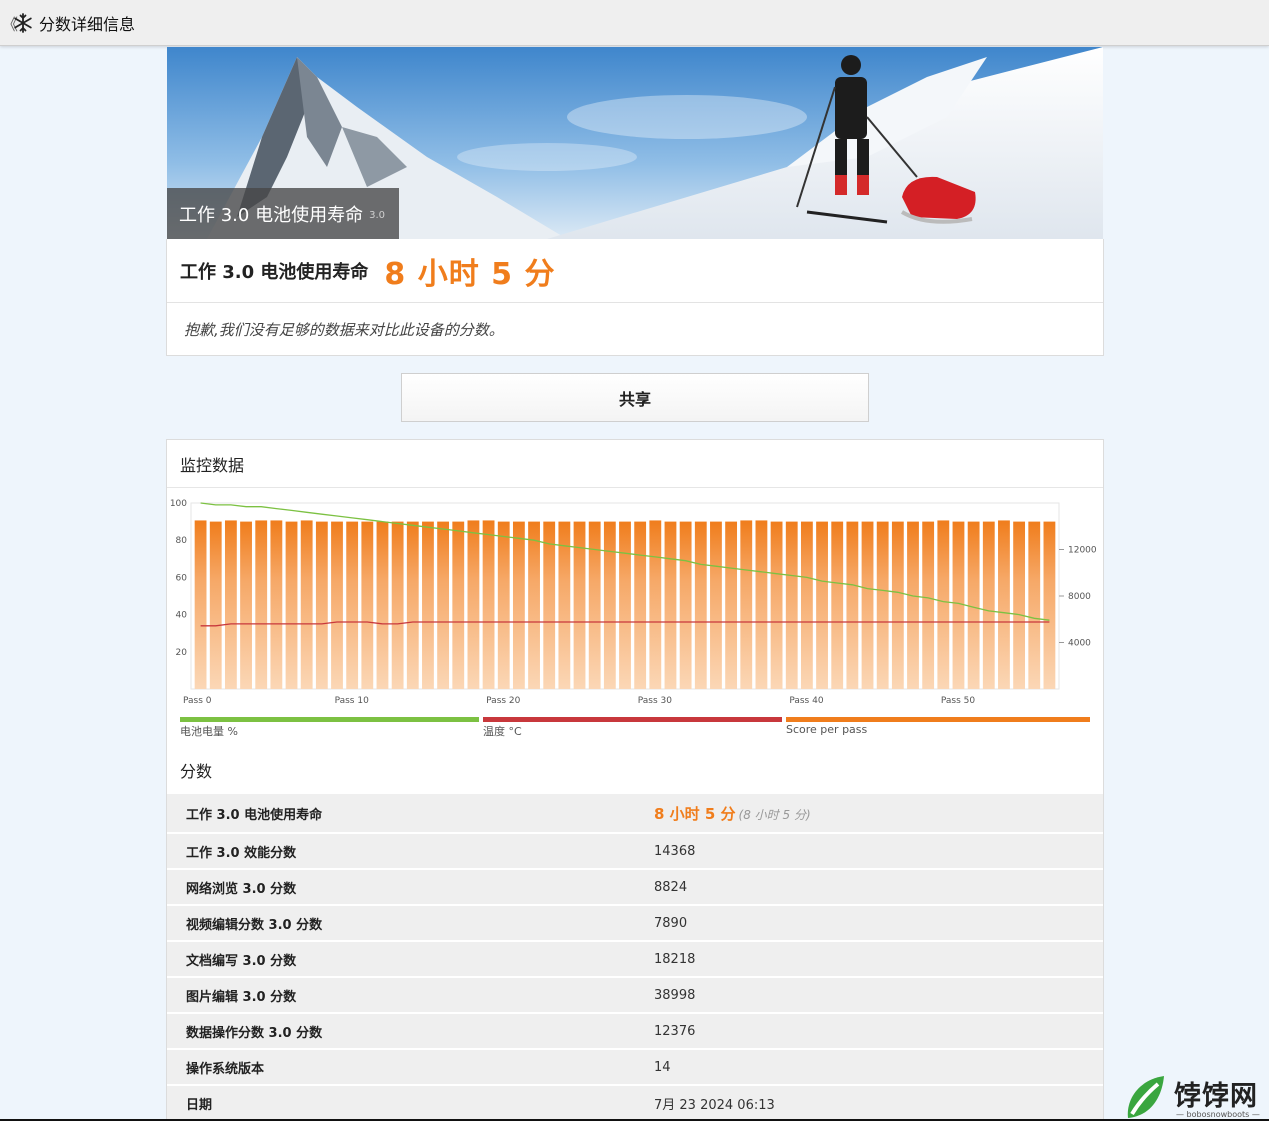  What do you see at coordinates (209, 731) in the screenshot?
I see `legend-battery-label: 电池电量 %` at bounding box center [209, 731].